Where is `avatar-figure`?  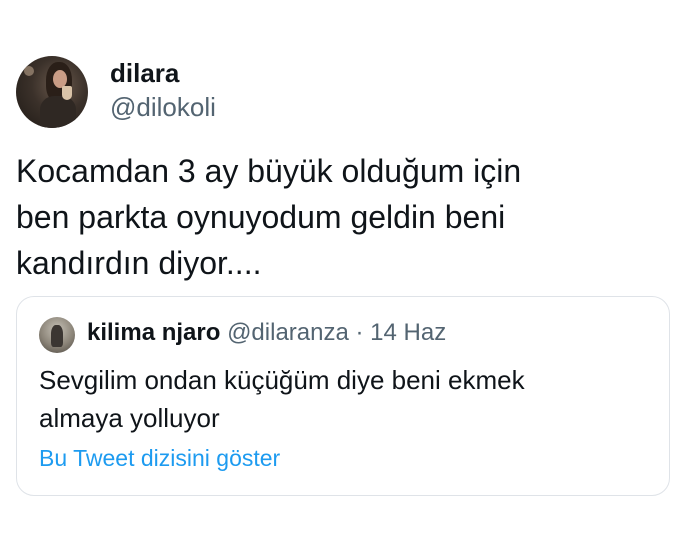 avatar-figure is located at coordinates (57, 336).